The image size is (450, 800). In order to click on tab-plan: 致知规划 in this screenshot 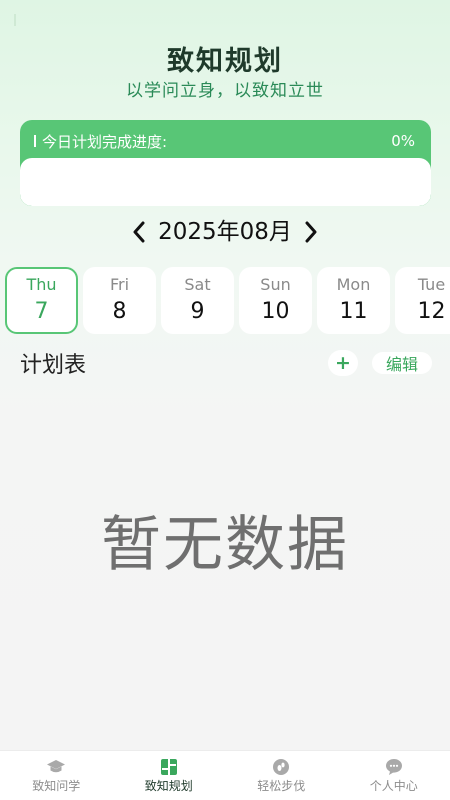, I will do `click(169, 775)`.